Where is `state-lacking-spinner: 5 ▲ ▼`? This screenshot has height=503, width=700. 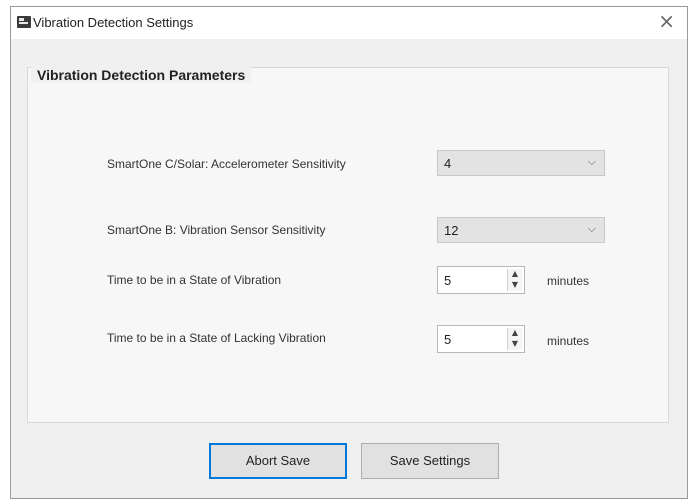 state-lacking-spinner: 5 ▲ ▼ is located at coordinates (481, 339).